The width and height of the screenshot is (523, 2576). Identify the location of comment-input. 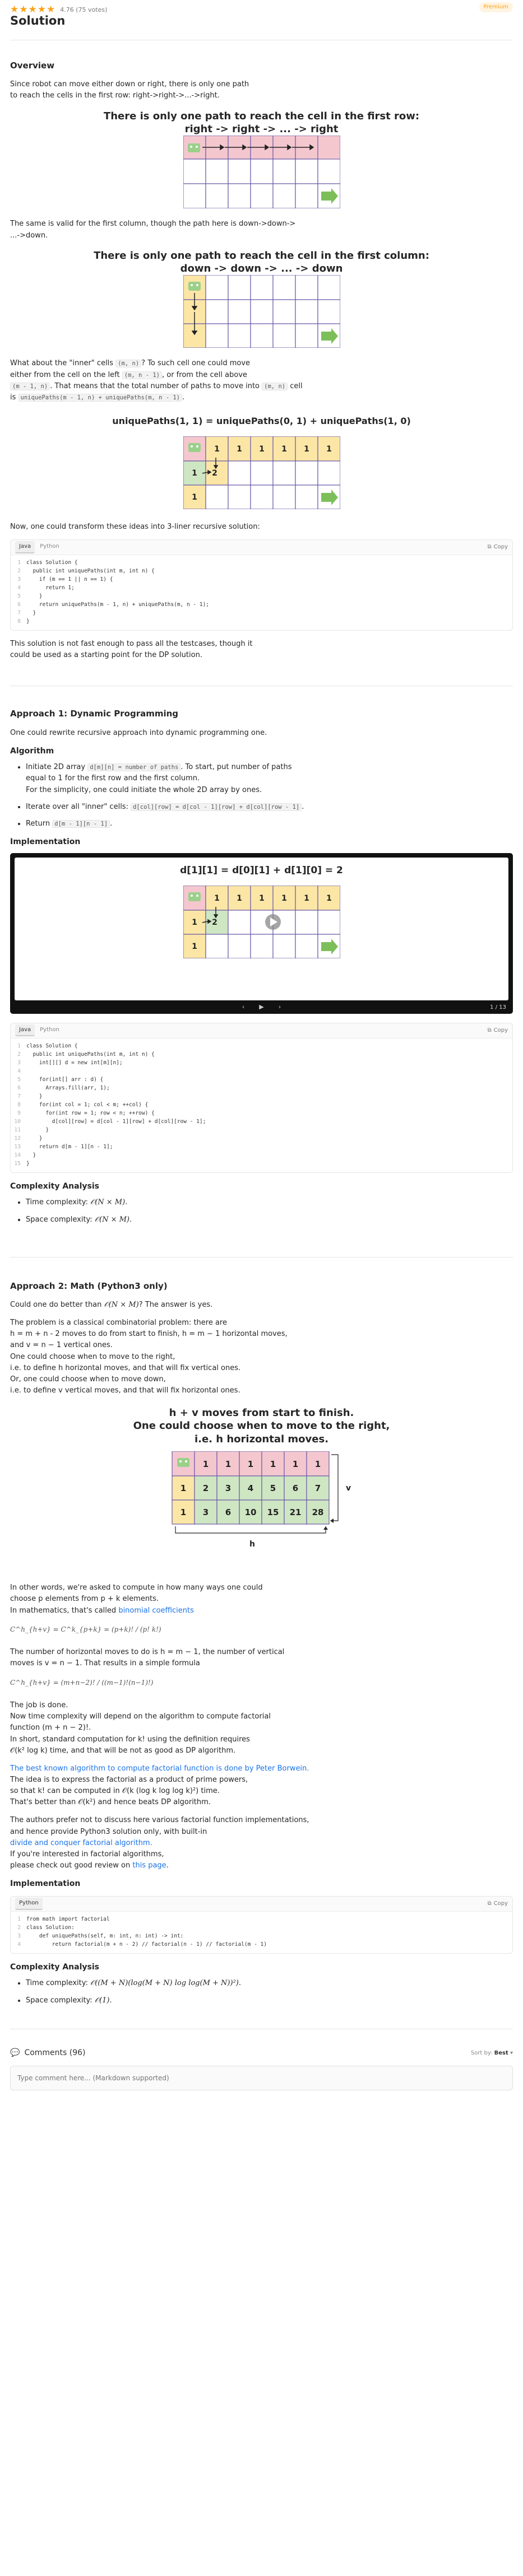
(261, 2078).